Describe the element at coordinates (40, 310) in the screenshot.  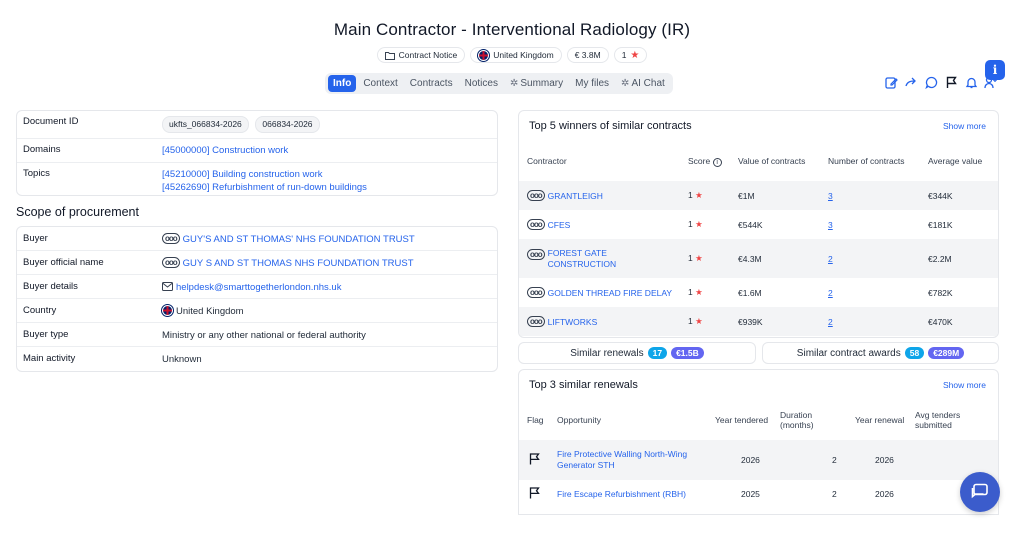
I see `scope-key: Country` at that location.